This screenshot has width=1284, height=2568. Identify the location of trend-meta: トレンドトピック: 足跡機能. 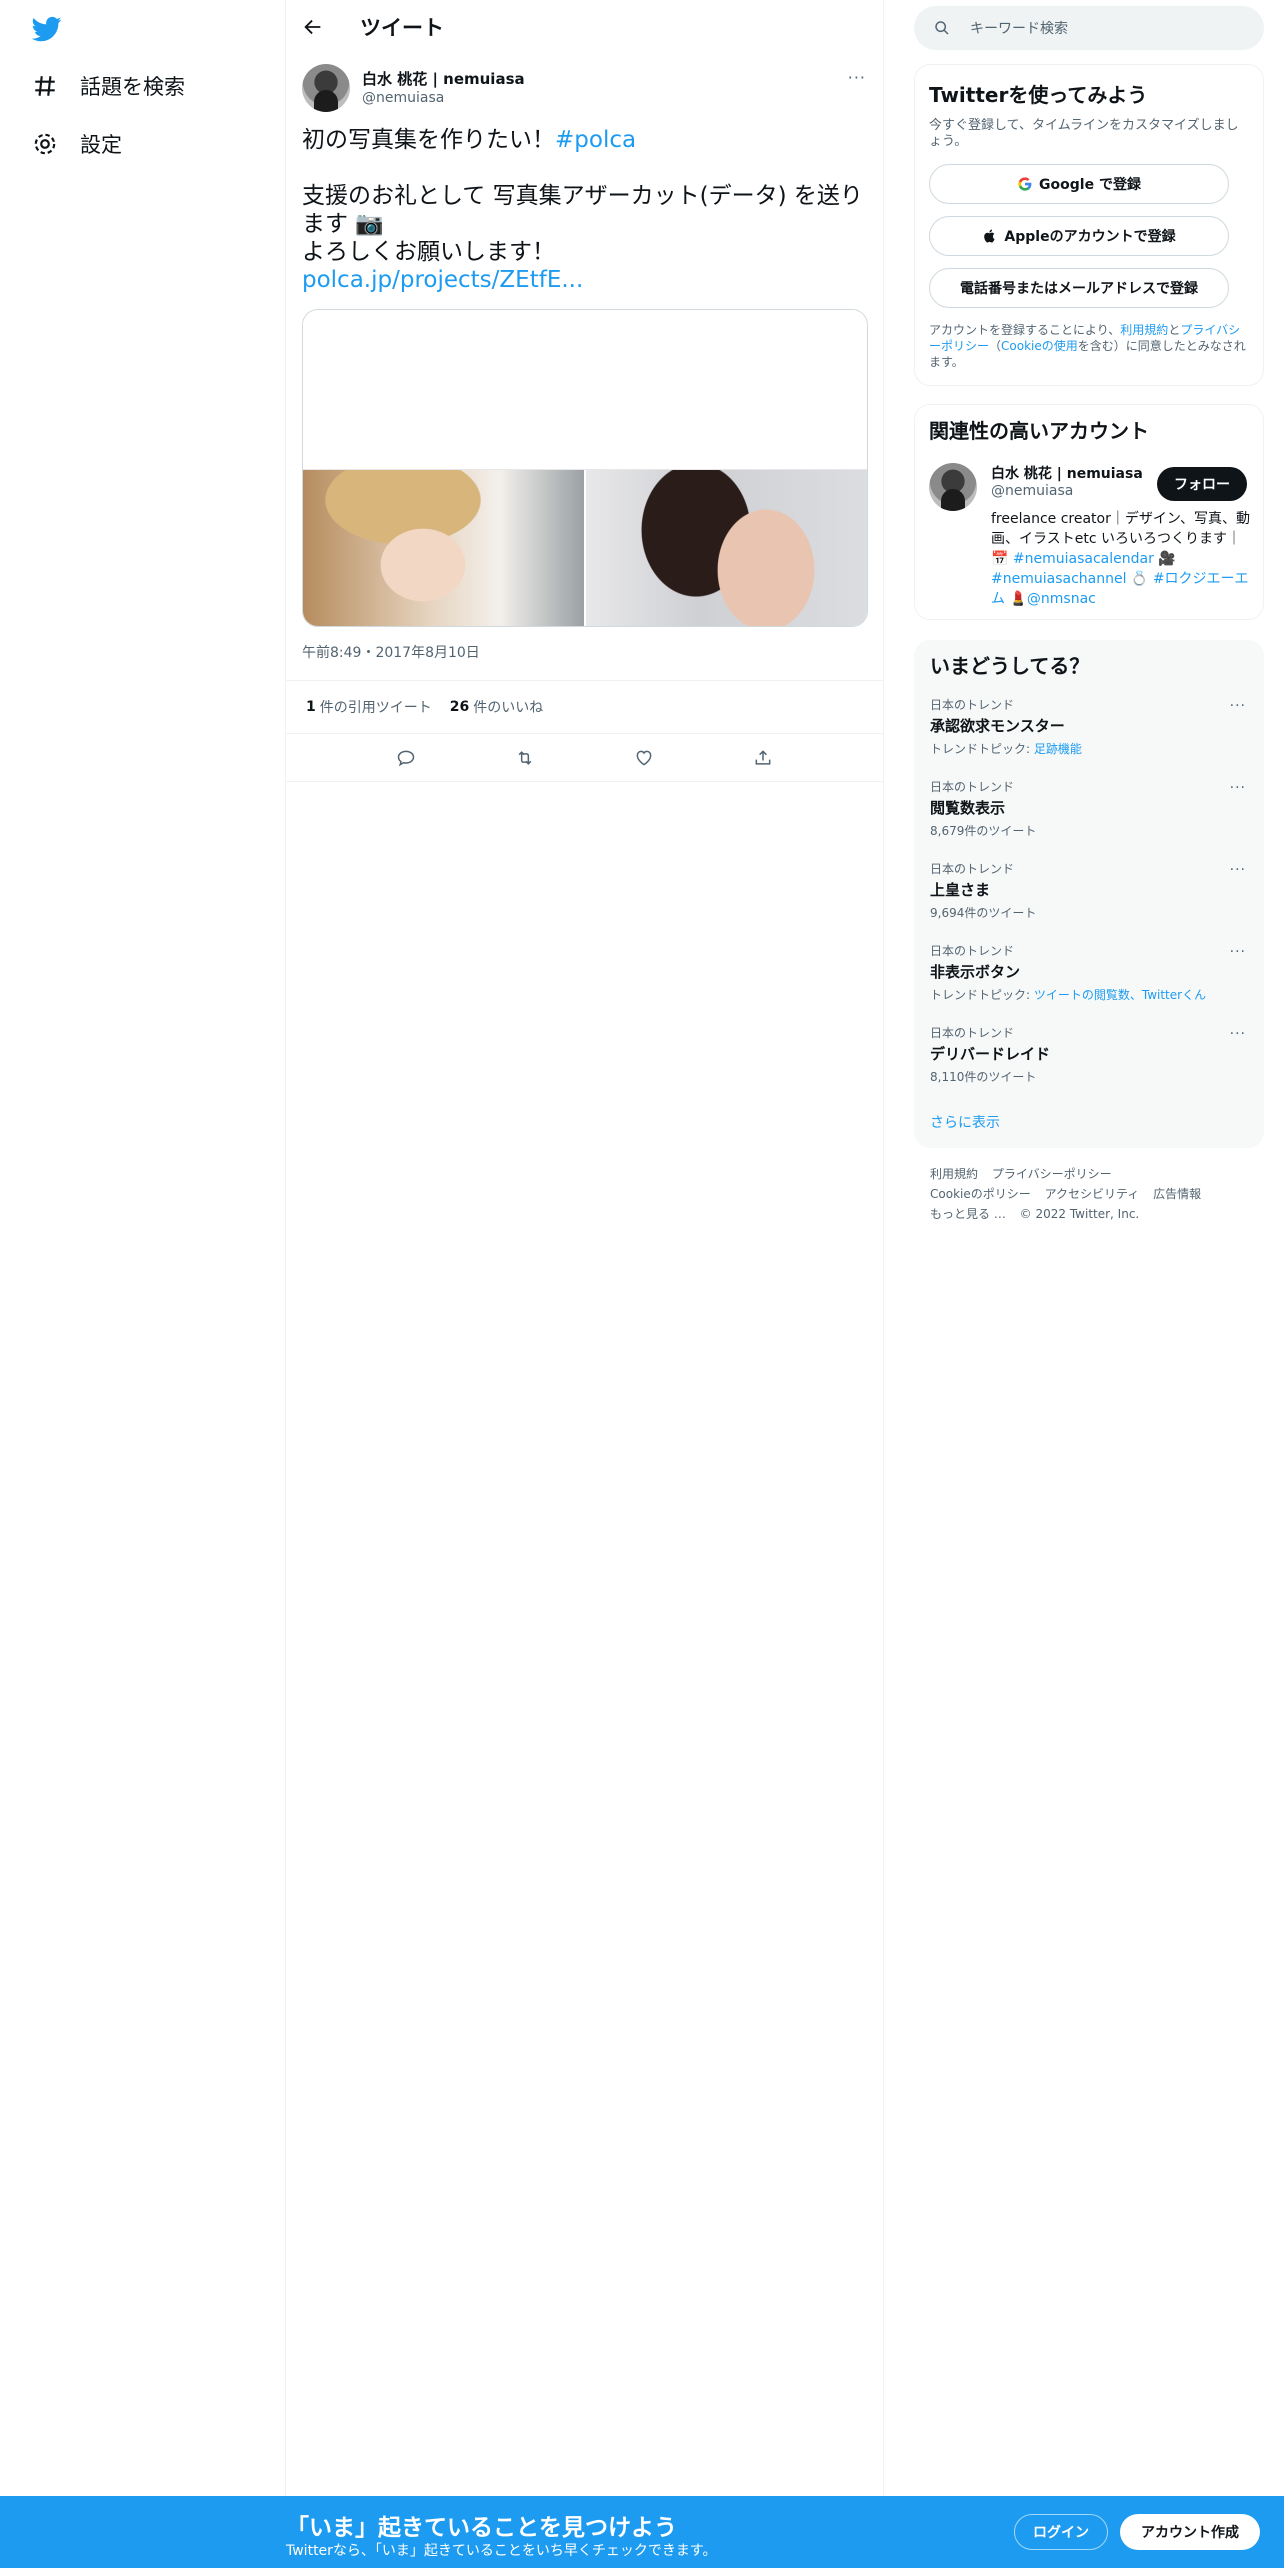
(1088, 748).